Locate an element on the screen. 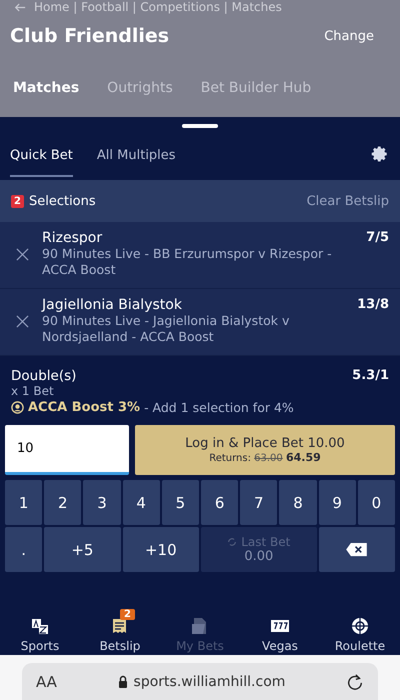 This screenshot has height=700, width=400. clear-betslip-link: Clear Betslip is located at coordinates (347, 201).